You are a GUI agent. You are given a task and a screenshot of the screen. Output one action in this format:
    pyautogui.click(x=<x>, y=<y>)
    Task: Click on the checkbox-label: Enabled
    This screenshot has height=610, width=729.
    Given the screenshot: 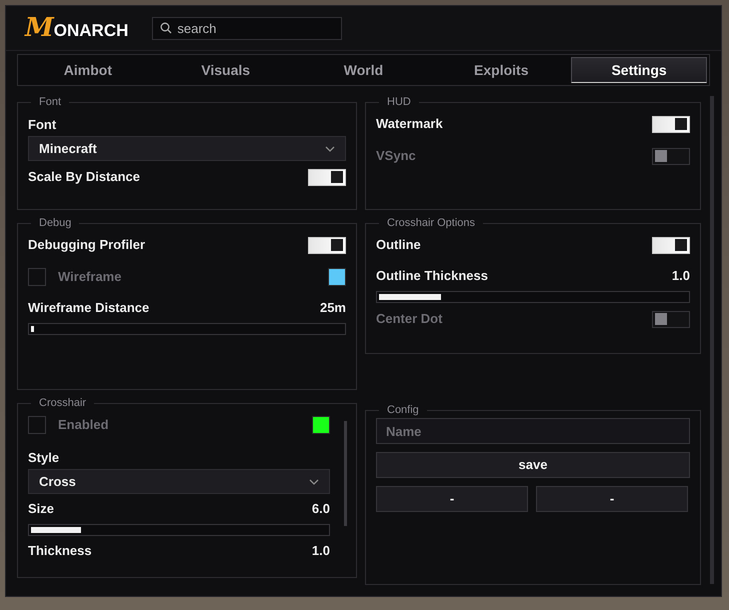 What is the action you would take?
    pyautogui.click(x=83, y=425)
    